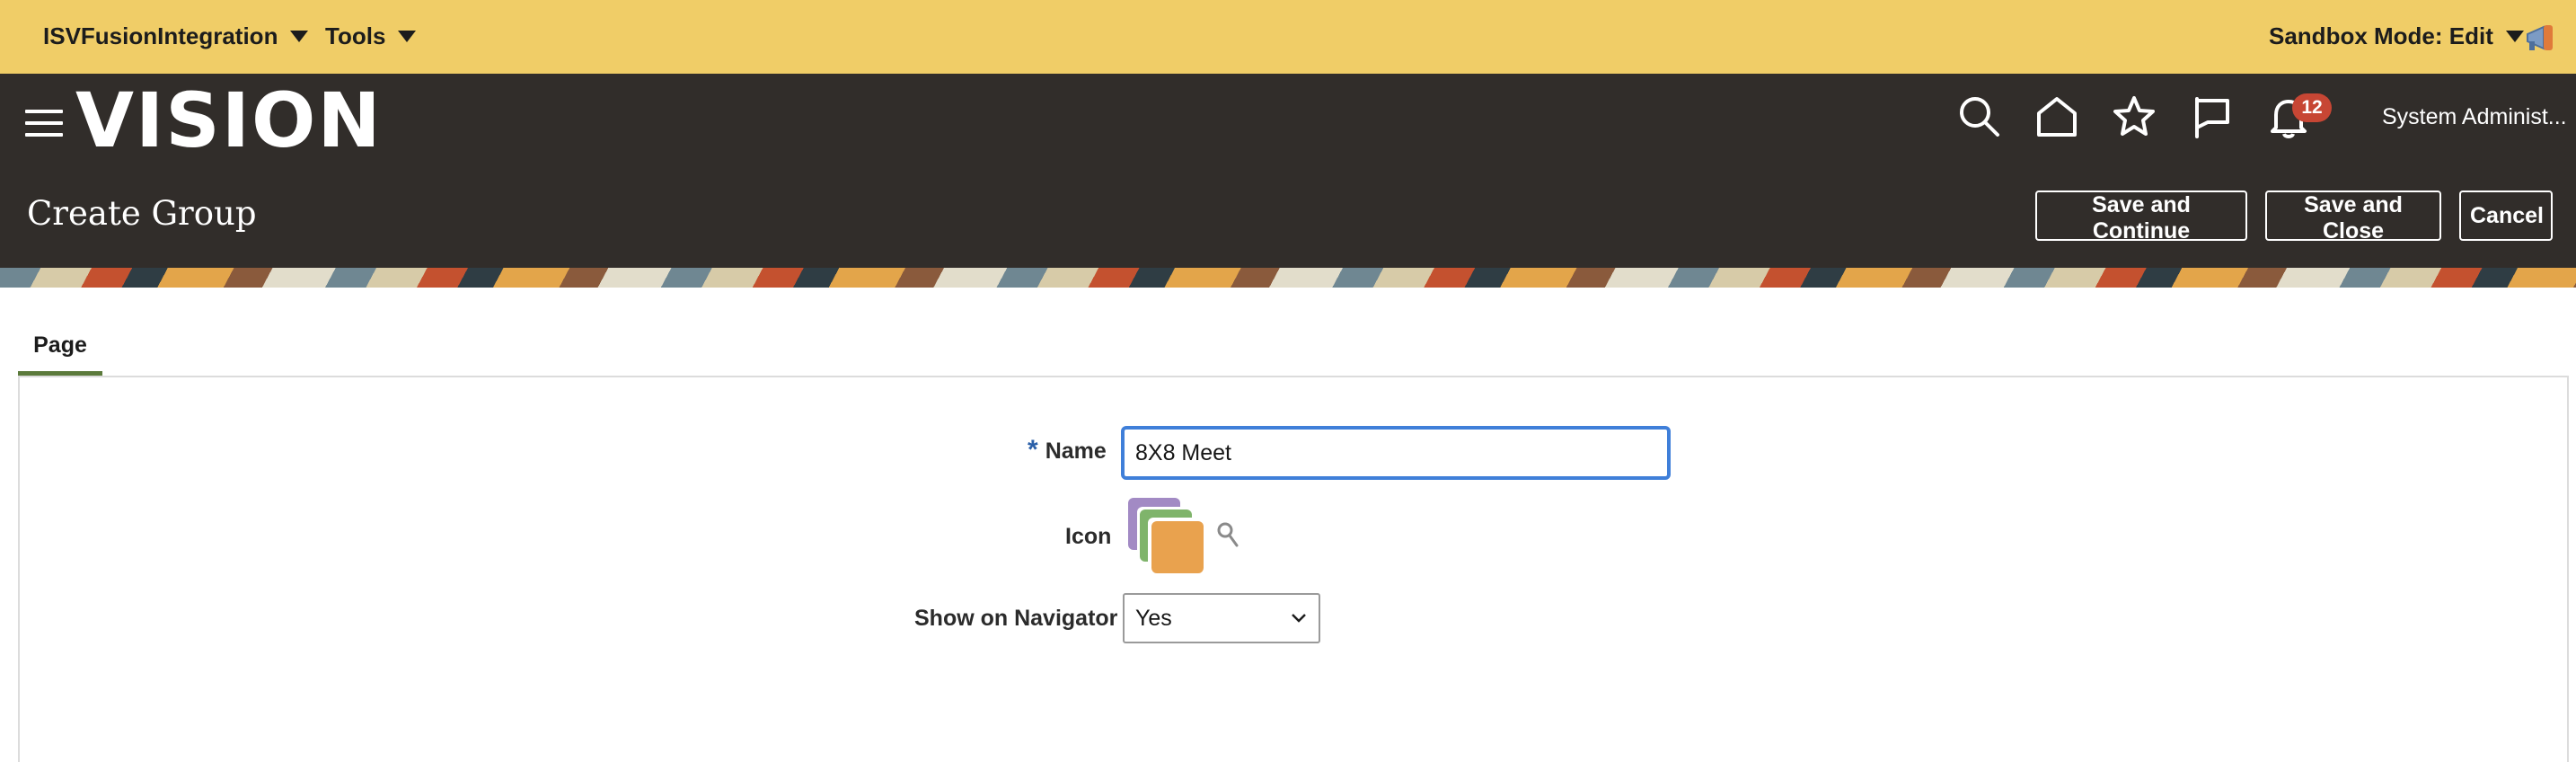  What do you see at coordinates (1979, 117) in the screenshot?
I see `search-icon` at bounding box center [1979, 117].